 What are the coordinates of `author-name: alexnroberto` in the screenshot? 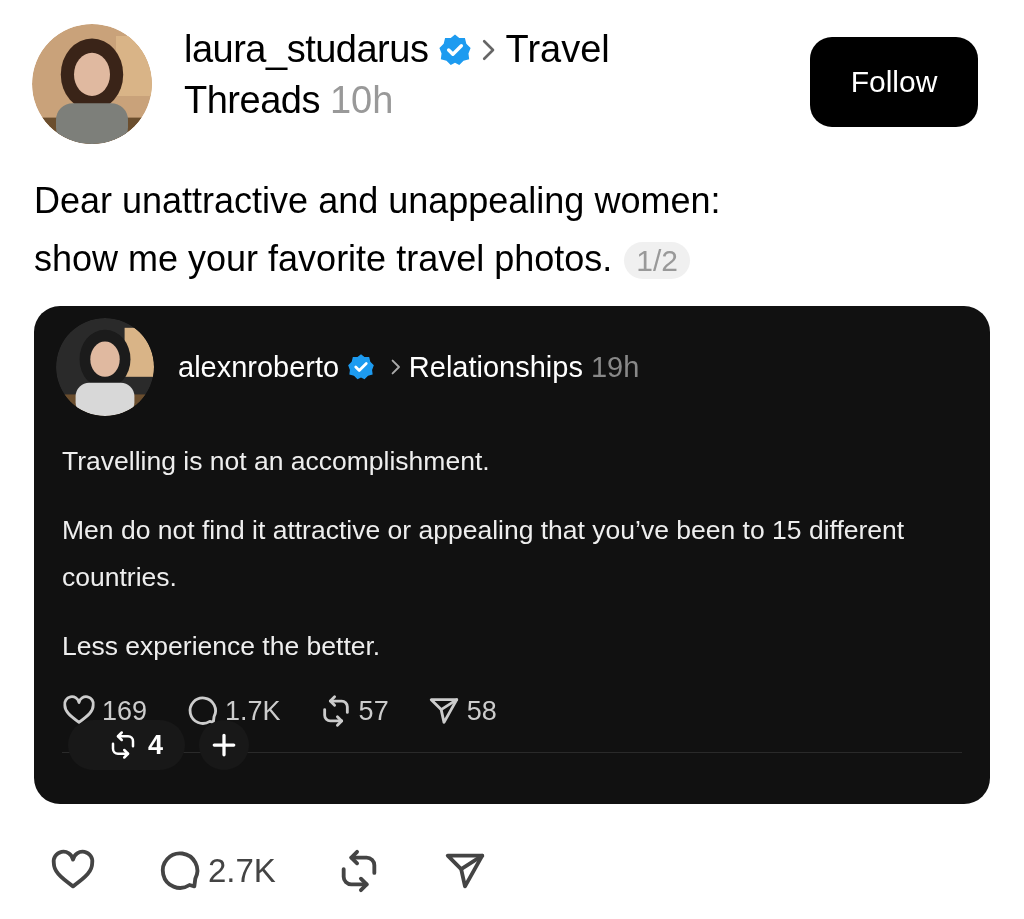 It's located at (259, 367).